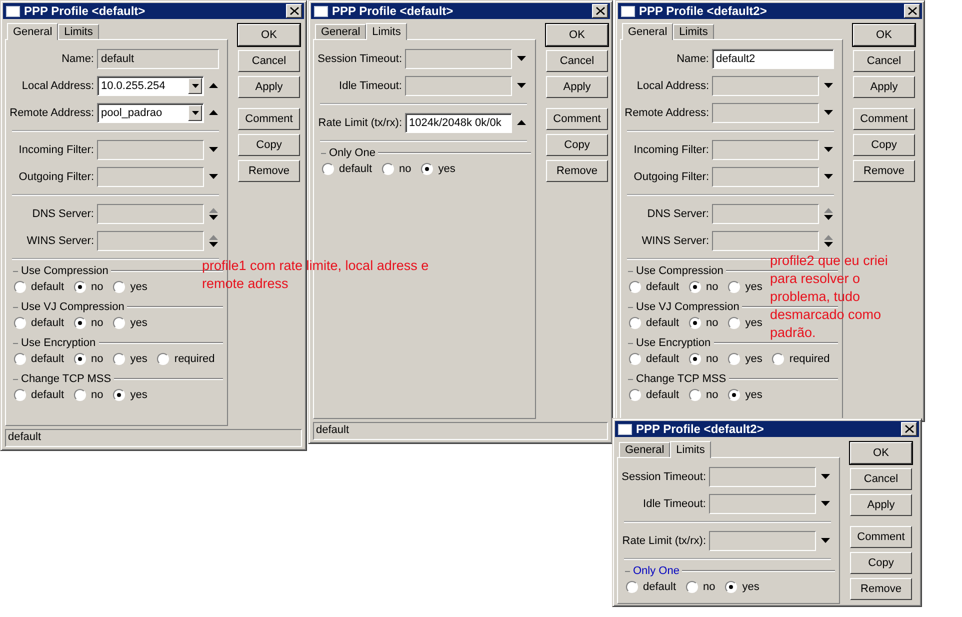 This screenshot has width=962, height=617. What do you see at coordinates (150, 86) in the screenshot?
I see `dropdown-field: 10.0.255.254` at bounding box center [150, 86].